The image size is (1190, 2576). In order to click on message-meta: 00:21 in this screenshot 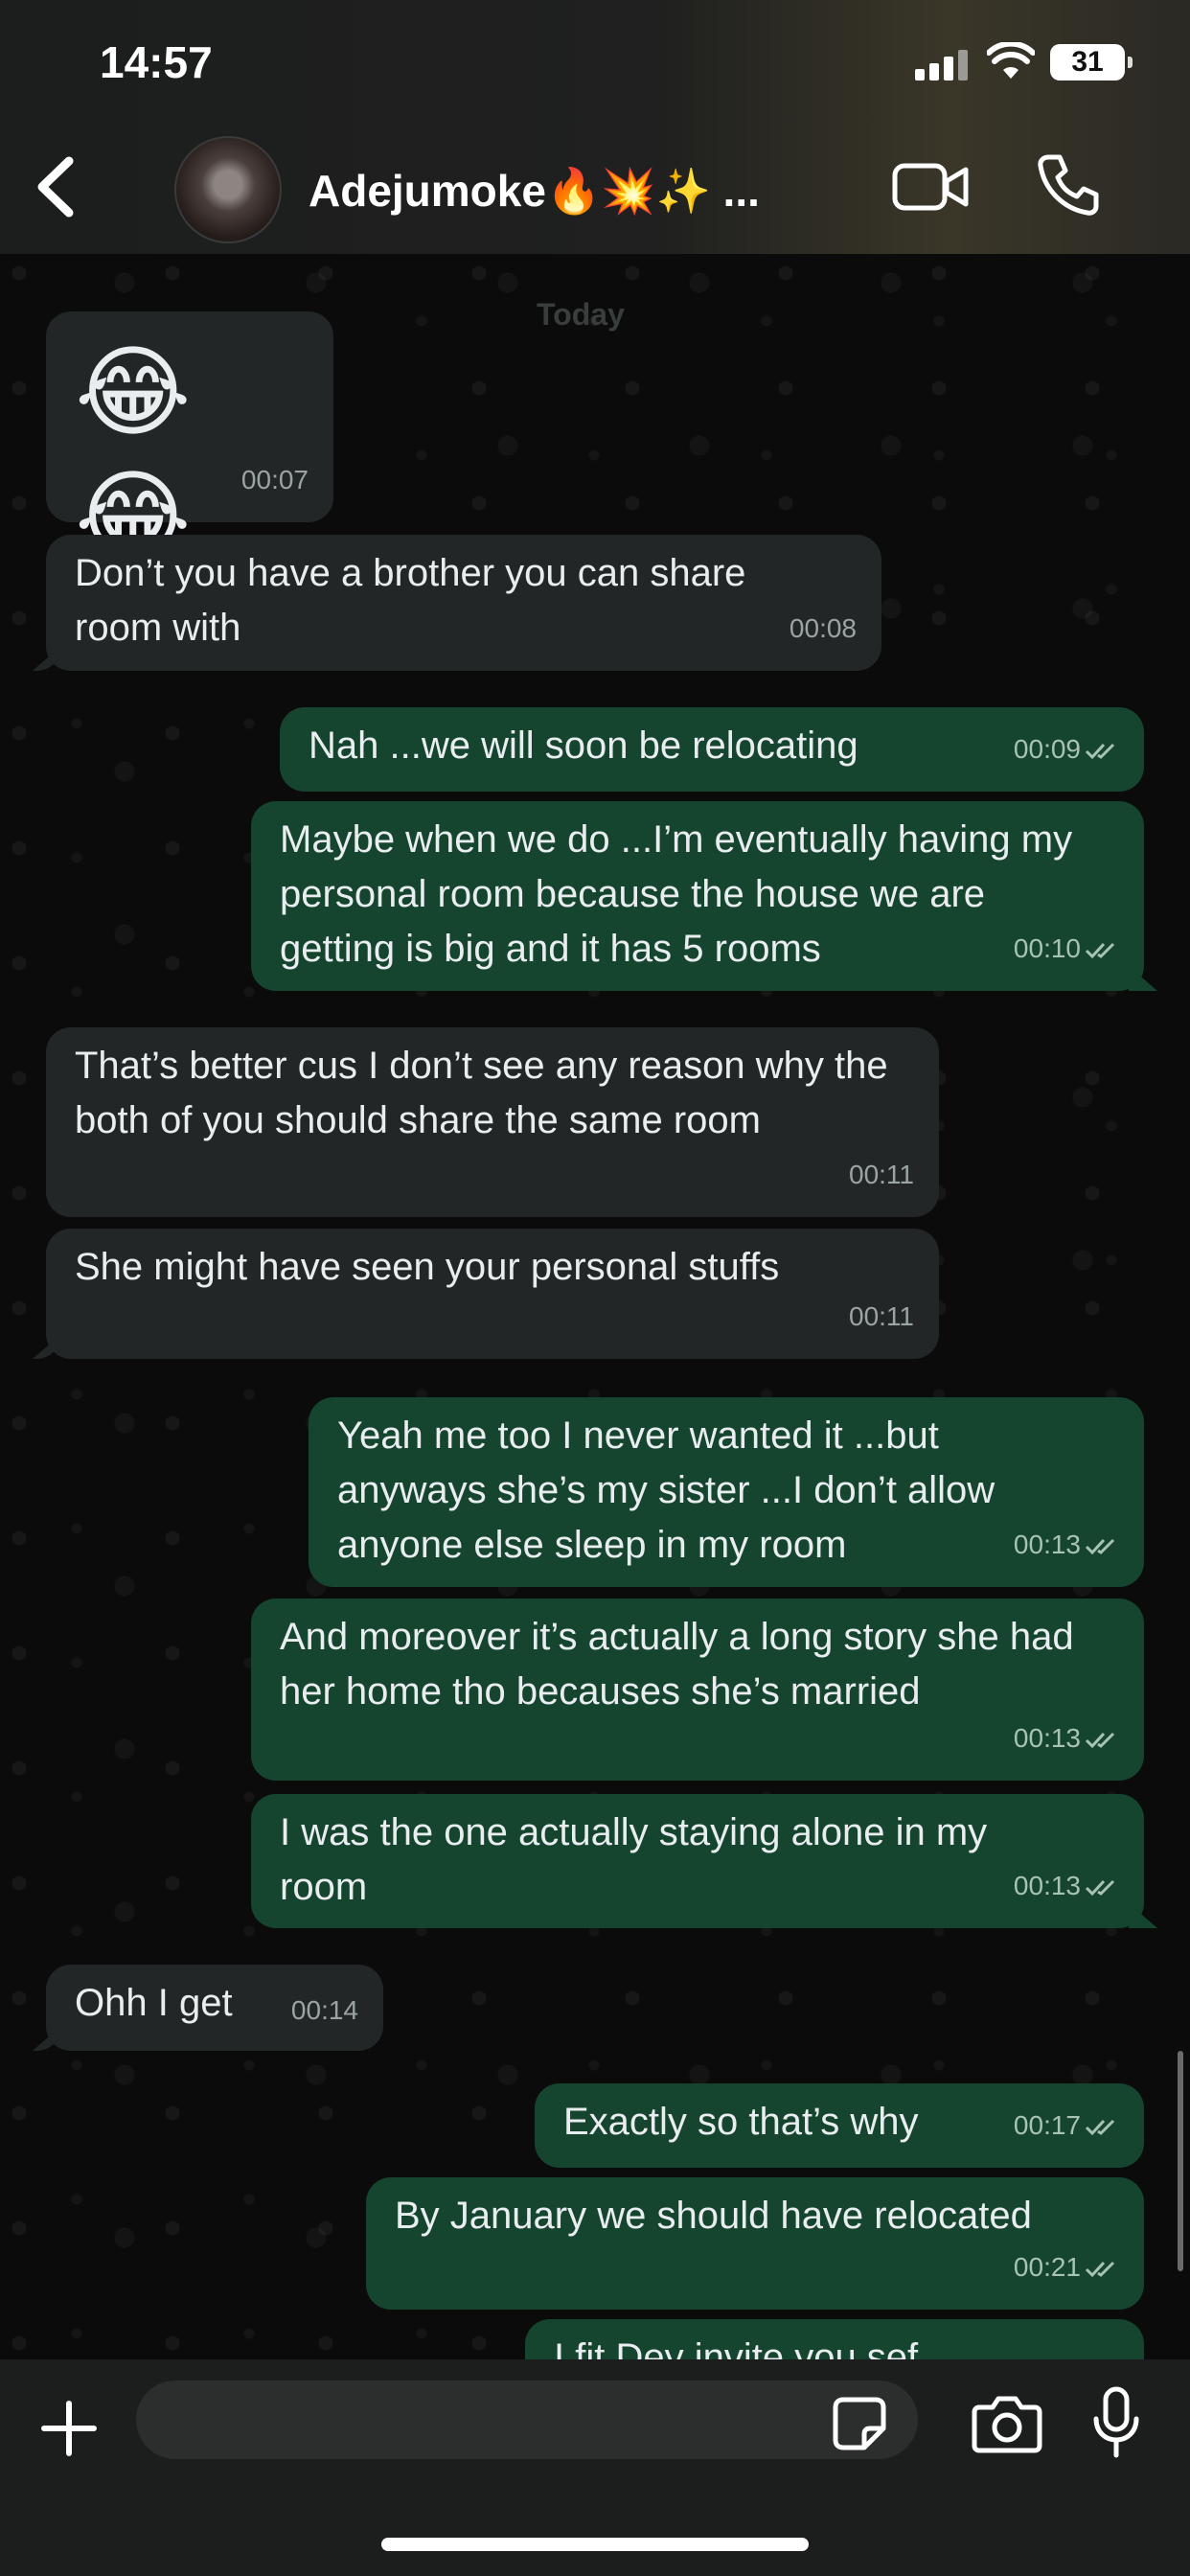, I will do `click(1067, 2267)`.